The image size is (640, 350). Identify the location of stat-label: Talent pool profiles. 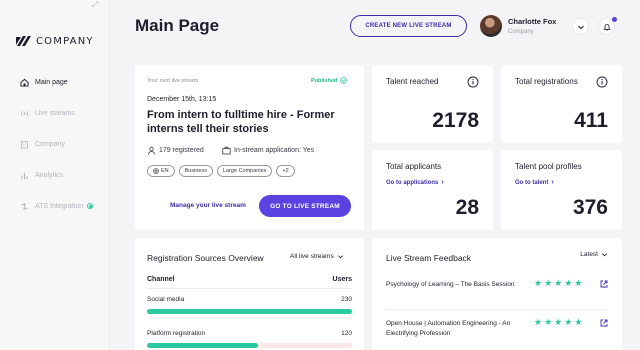
(548, 166).